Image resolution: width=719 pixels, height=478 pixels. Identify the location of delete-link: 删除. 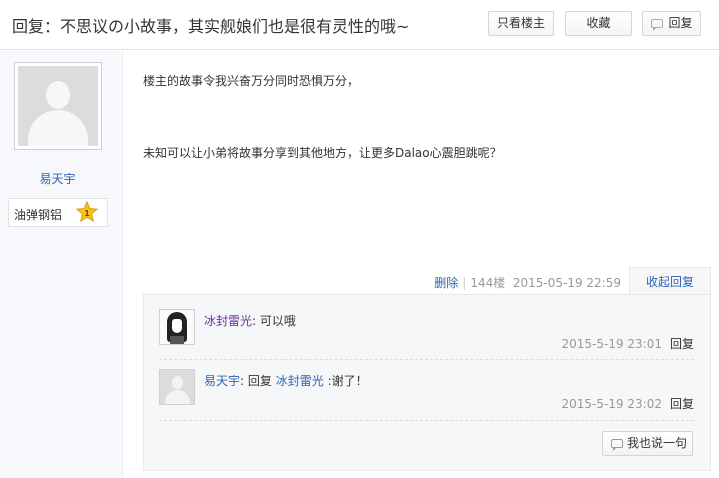
(446, 283).